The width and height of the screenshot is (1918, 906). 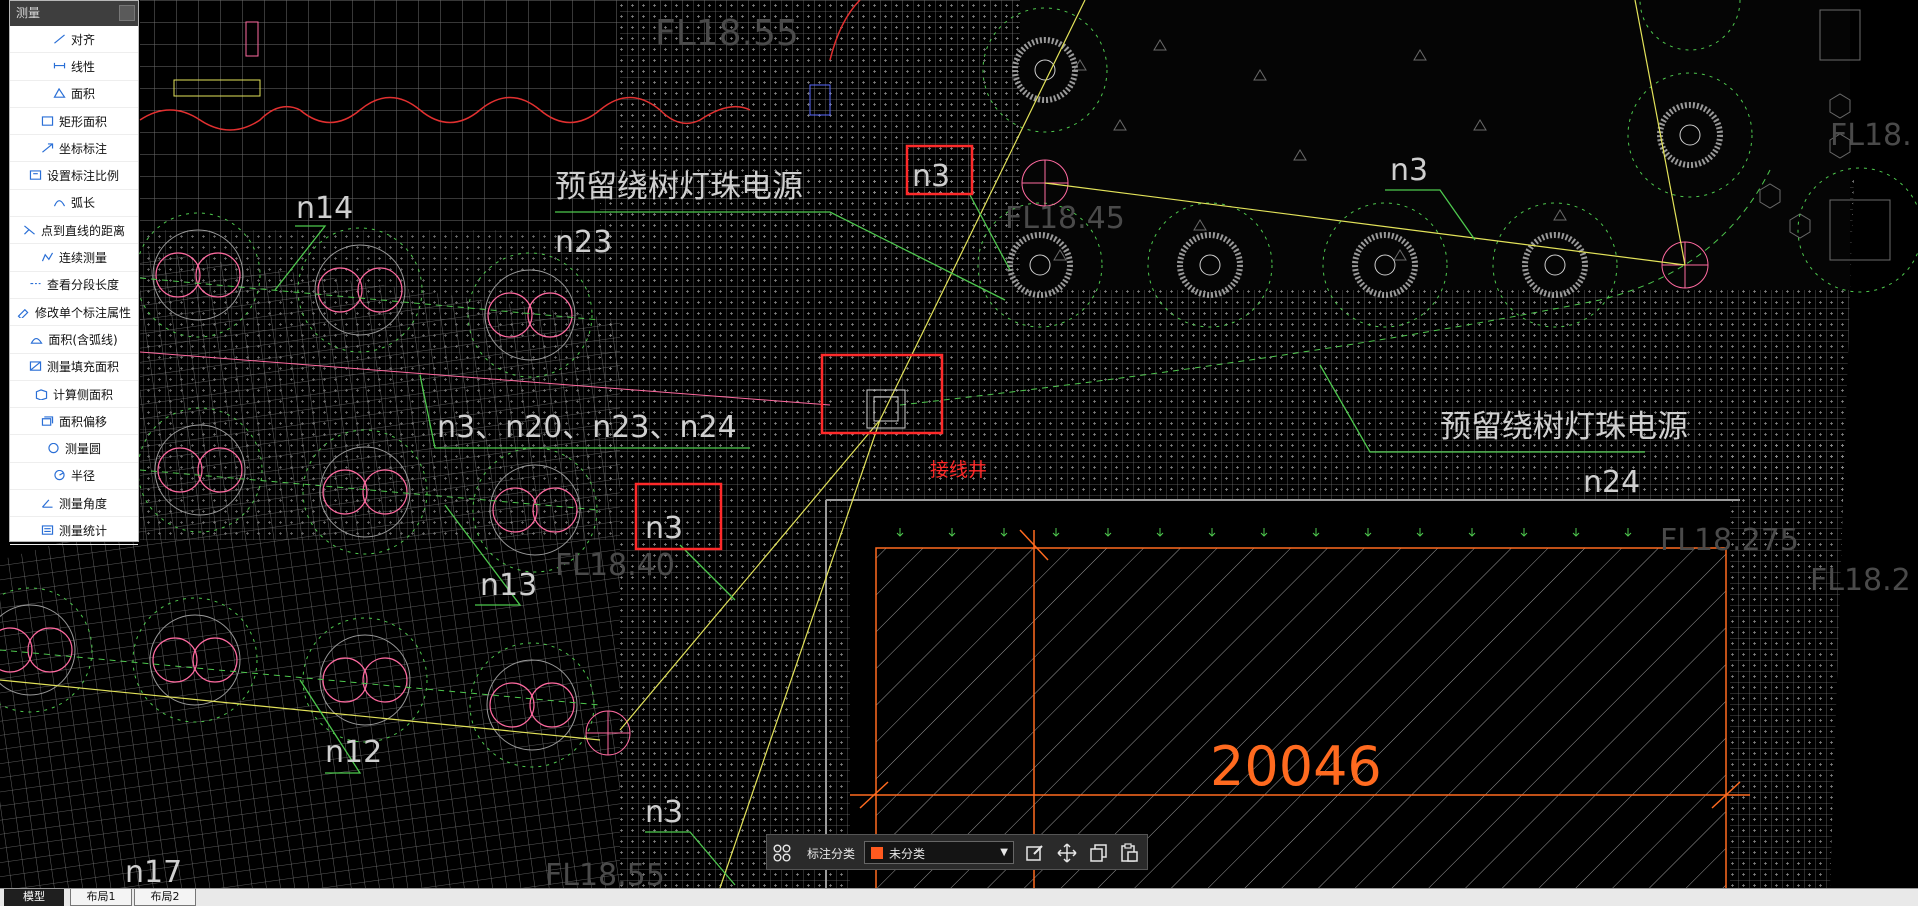 What do you see at coordinates (47, 121) in the screenshot?
I see `rect-area-icon` at bounding box center [47, 121].